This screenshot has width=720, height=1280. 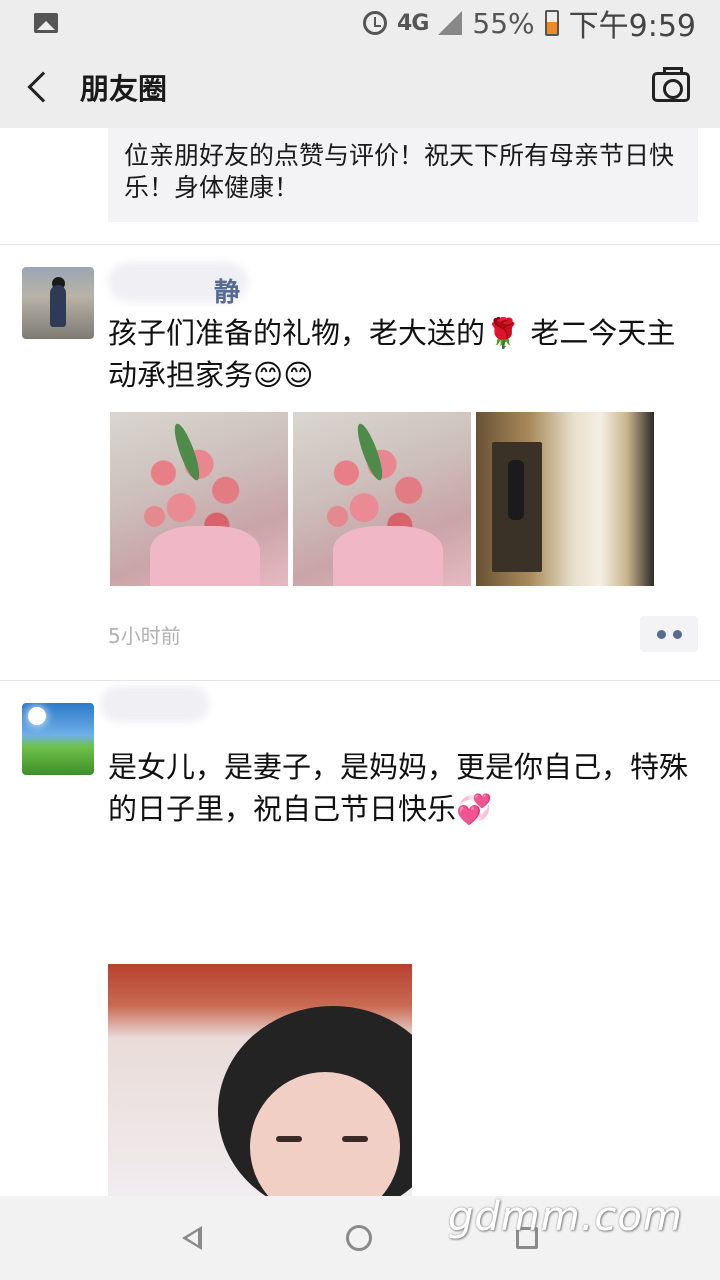 What do you see at coordinates (516, 490) in the screenshot?
I see `photo-person` at bounding box center [516, 490].